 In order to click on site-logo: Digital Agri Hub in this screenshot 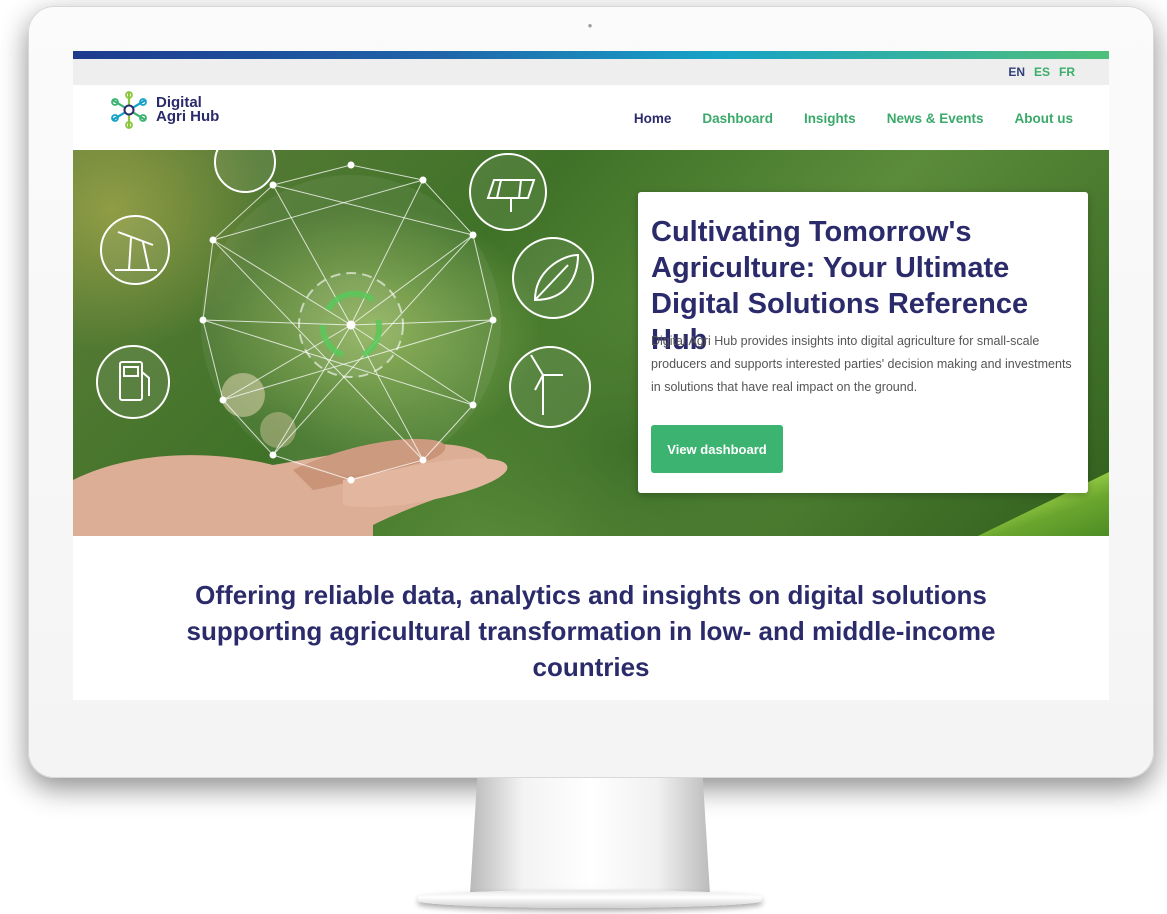, I will do `click(163, 110)`.